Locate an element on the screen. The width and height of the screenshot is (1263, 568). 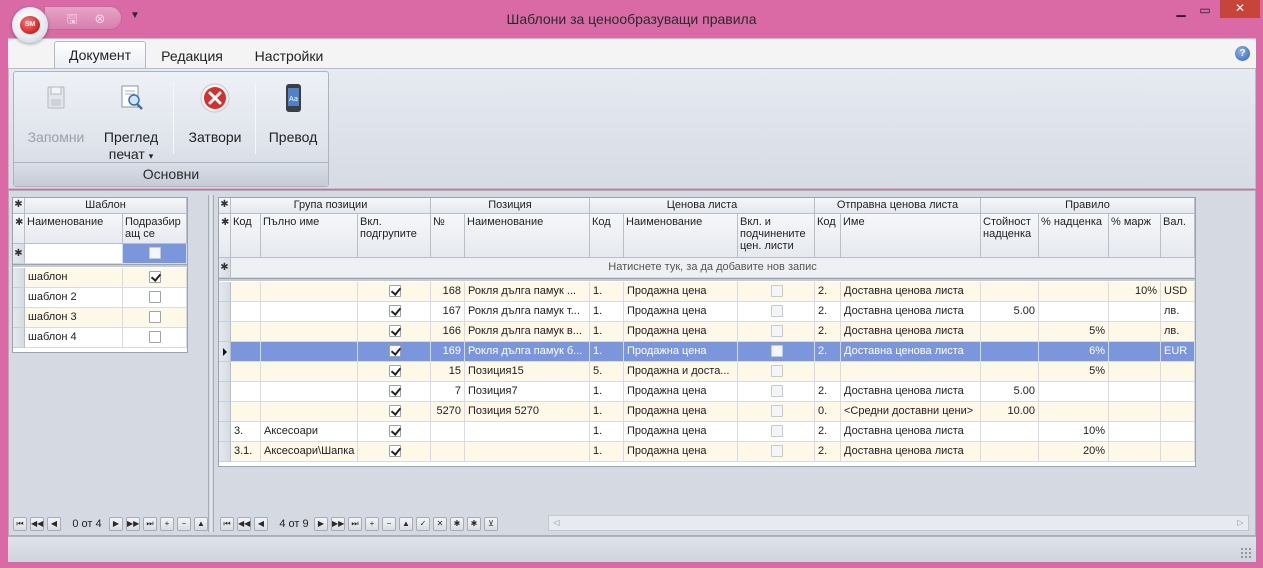
print-preview-button: Преглед печат ▾ is located at coordinates (131, 120).